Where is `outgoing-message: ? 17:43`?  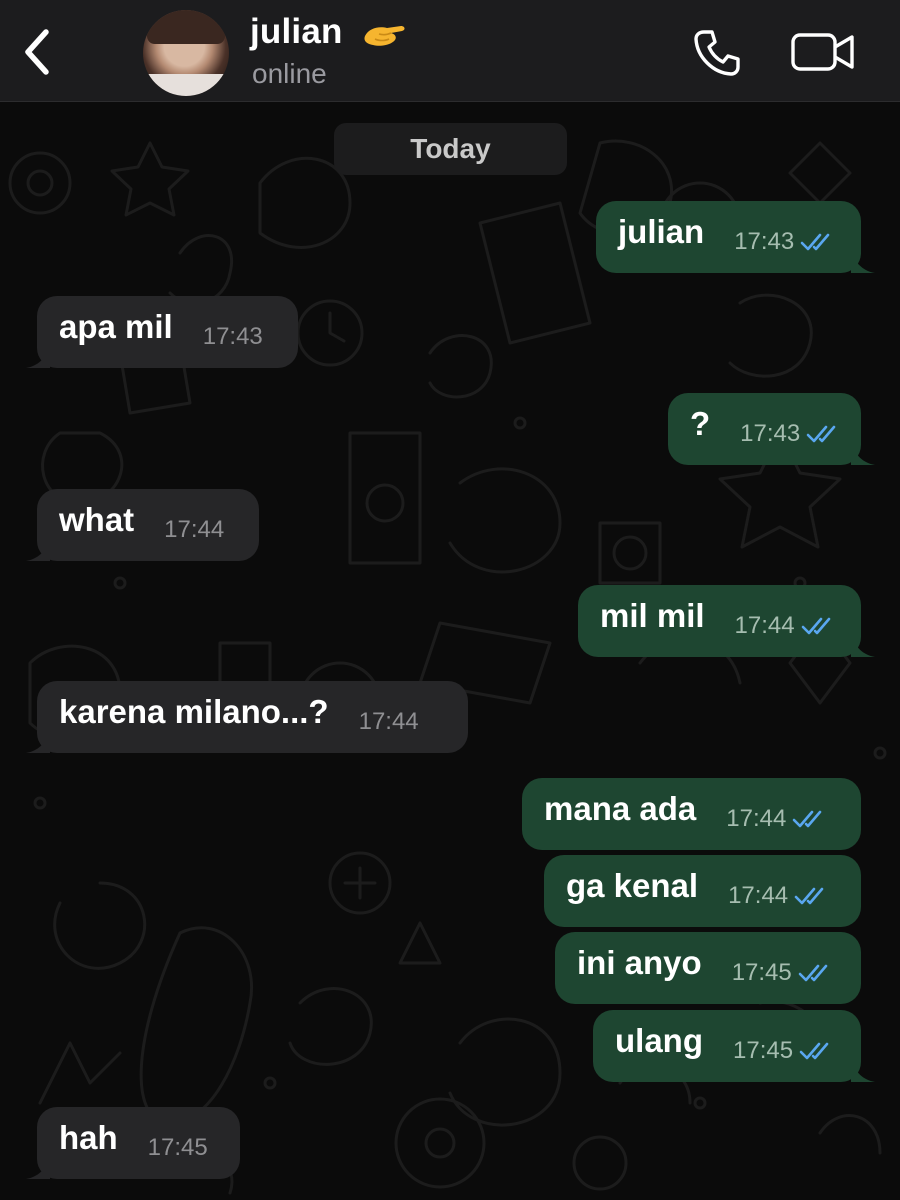 outgoing-message: ? 17:43 is located at coordinates (771, 429).